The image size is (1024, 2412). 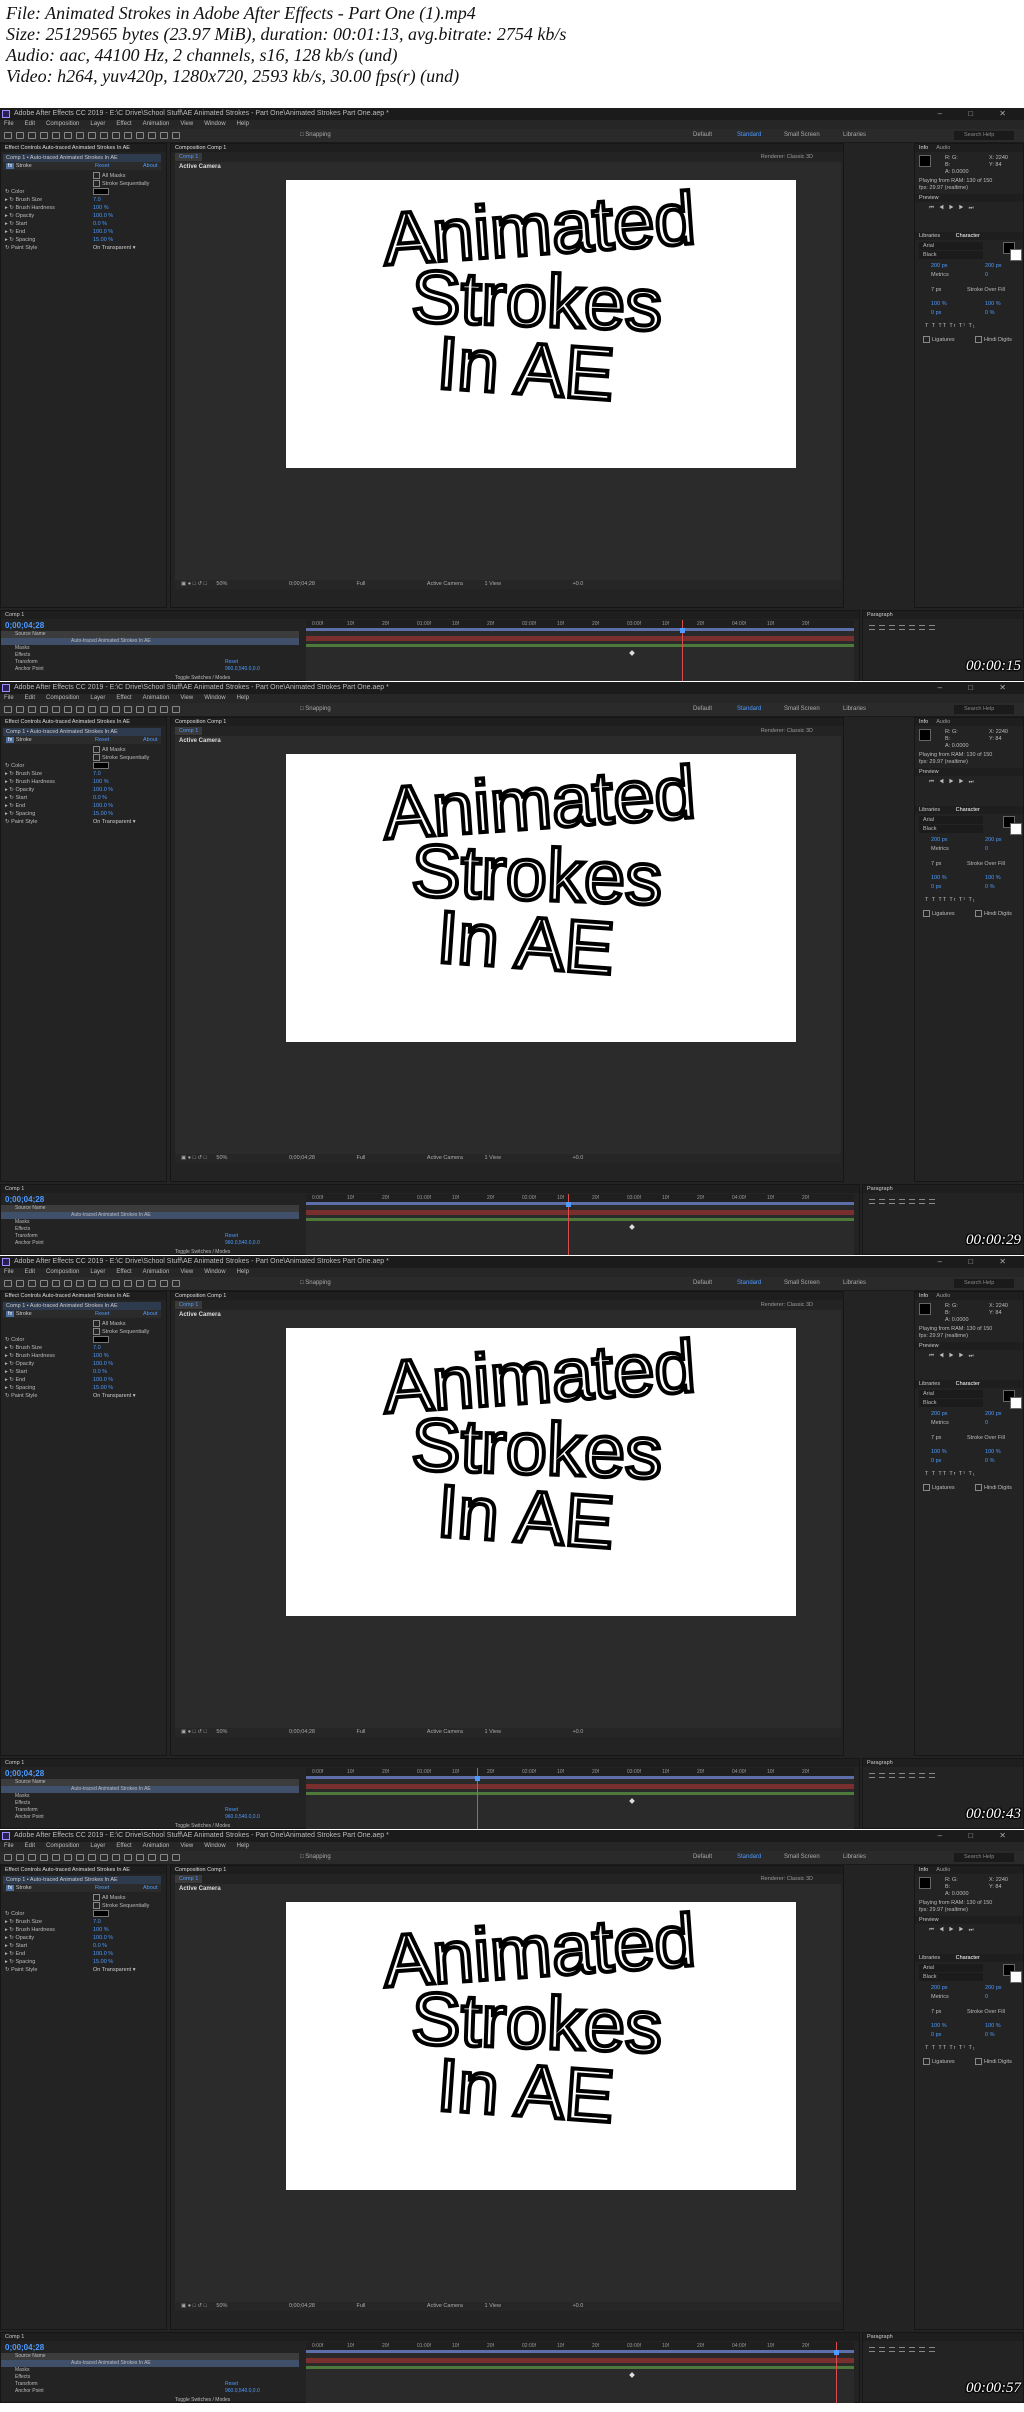 What do you see at coordinates (150, 1314) in the screenshot?
I see `effect-about-link: About` at bounding box center [150, 1314].